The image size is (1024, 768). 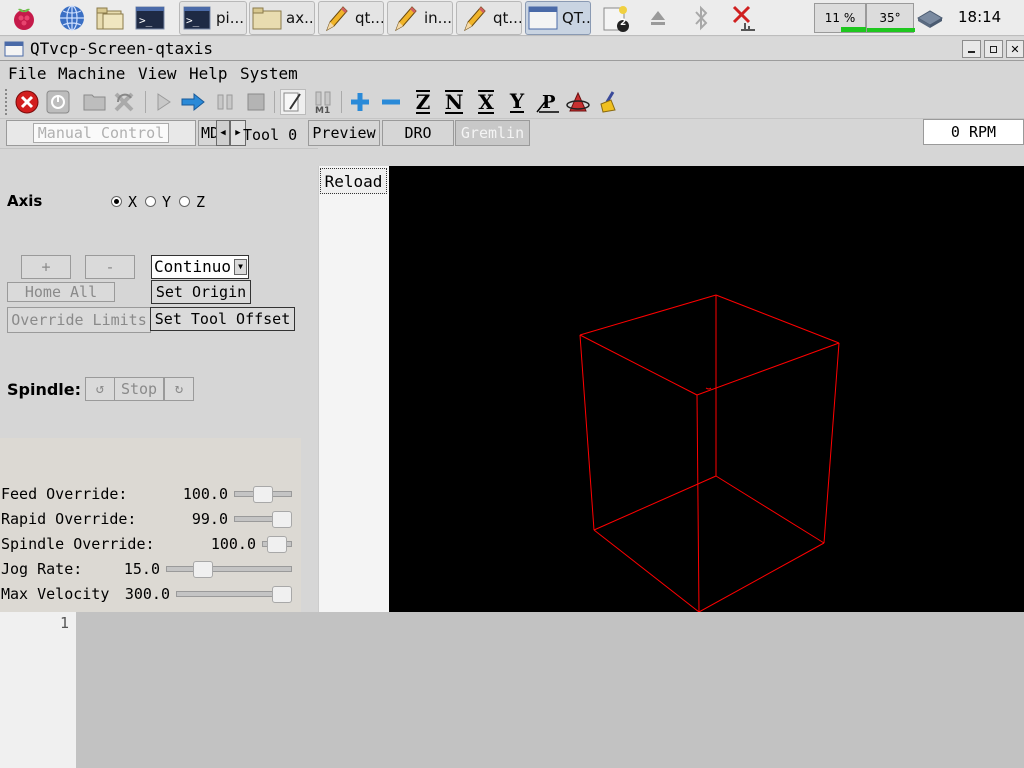 What do you see at coordinates (709, 453) in the screenshot?
I see `machine-boundary-box` at bounding box center [709, 453].